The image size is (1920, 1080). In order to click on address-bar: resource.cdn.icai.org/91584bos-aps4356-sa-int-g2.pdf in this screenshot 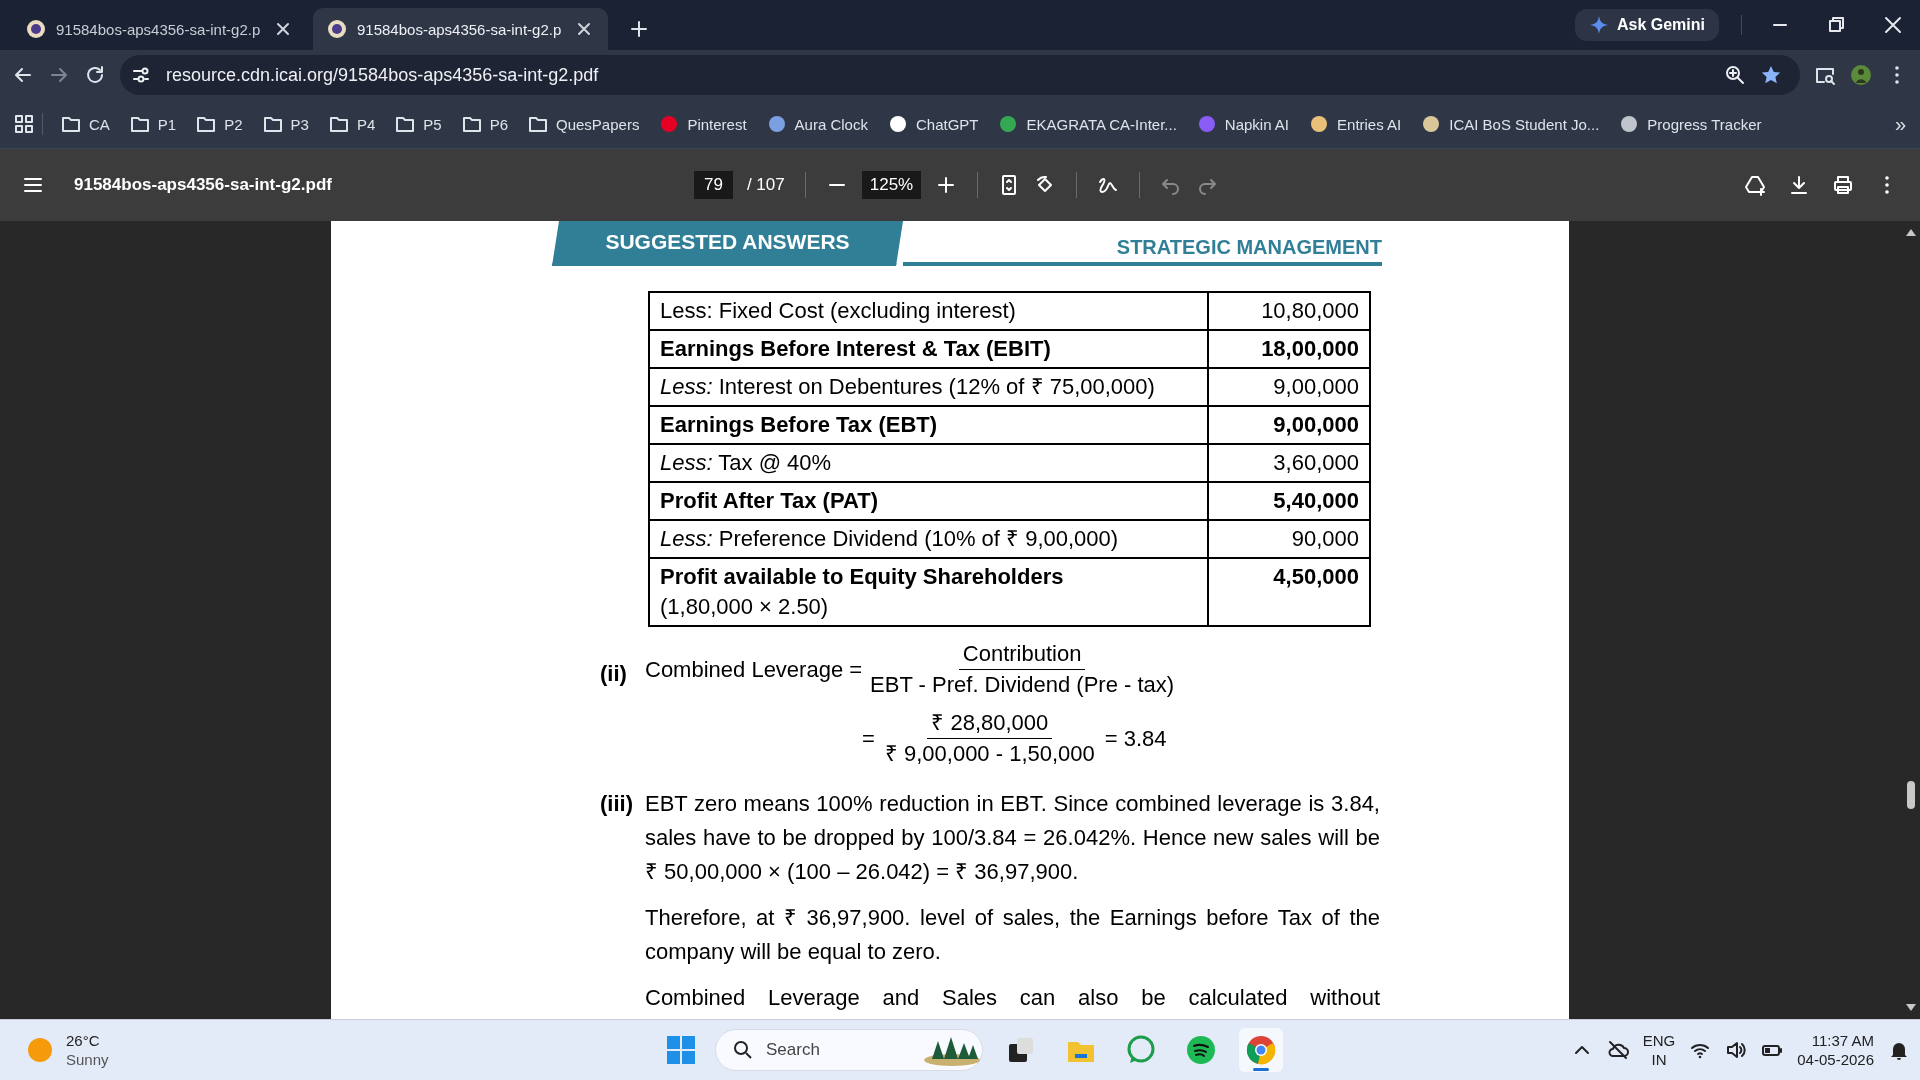, I will do `click(960, 75)`.